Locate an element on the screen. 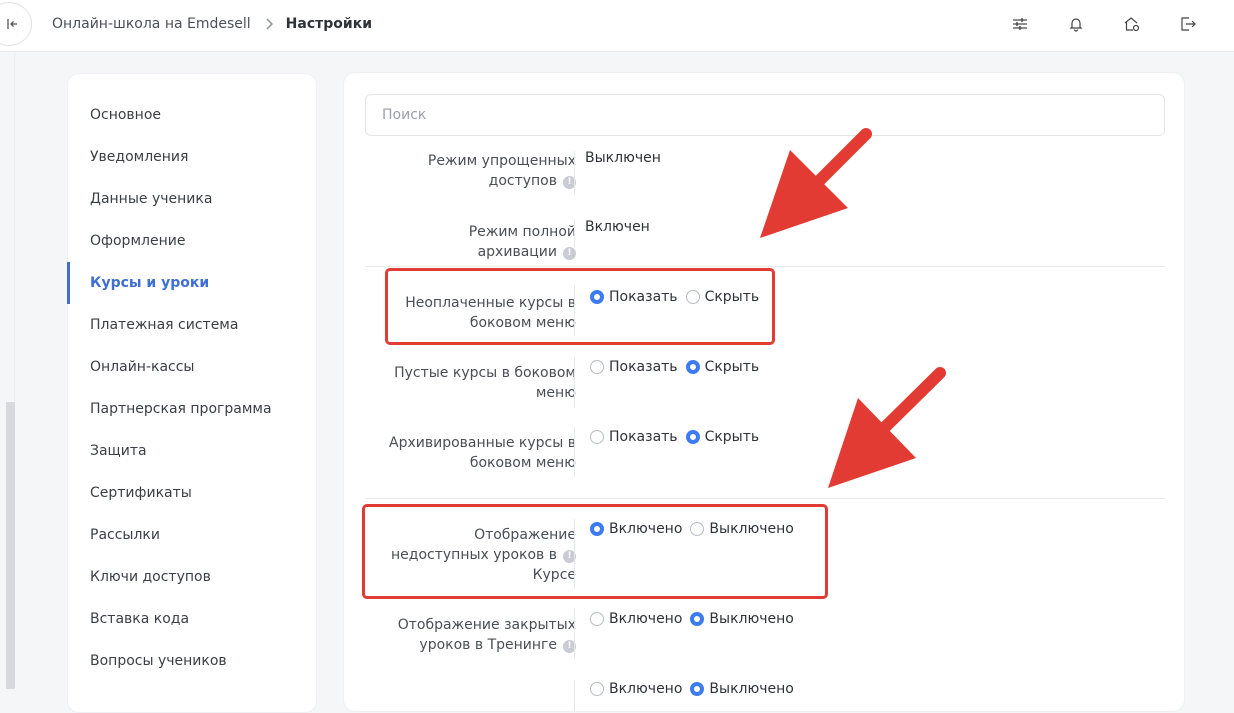 This screenshot has height=713, width=1234. sidebar-item-student-questions: Вопросы учеников is located at coordinates (192, 661).